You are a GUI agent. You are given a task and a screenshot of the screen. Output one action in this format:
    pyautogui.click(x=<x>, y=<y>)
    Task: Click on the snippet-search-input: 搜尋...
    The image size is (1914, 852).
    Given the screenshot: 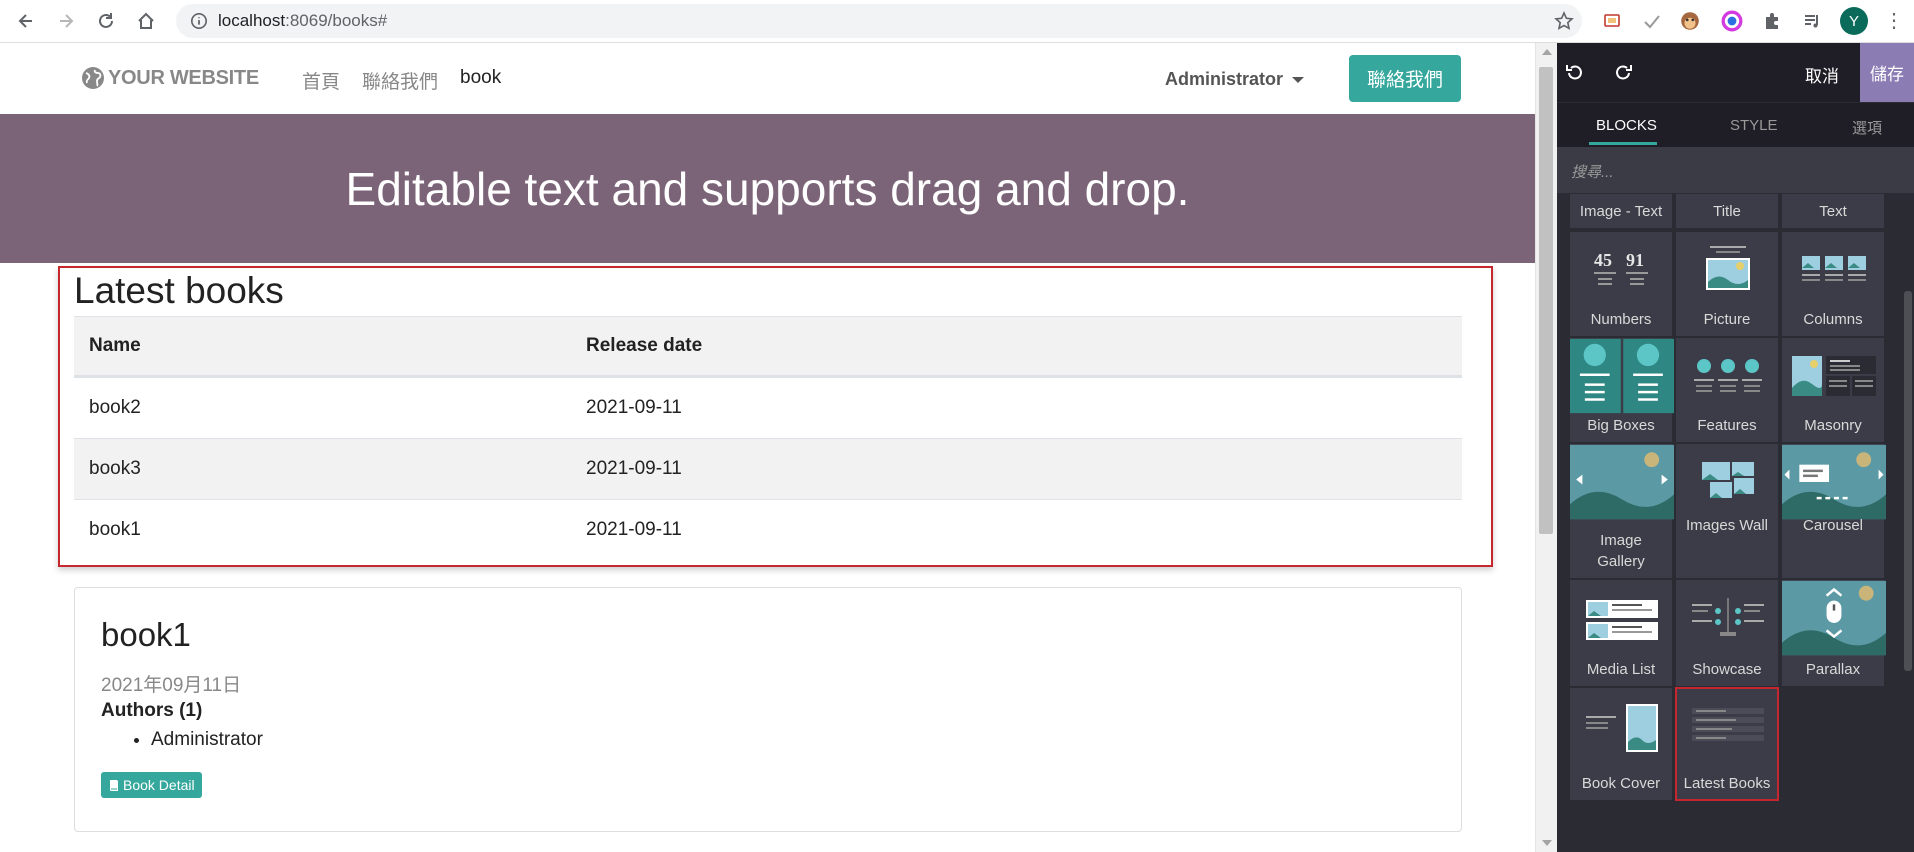 What is the action you would take?
    pyautogui.click(x=1735, y=170)
    